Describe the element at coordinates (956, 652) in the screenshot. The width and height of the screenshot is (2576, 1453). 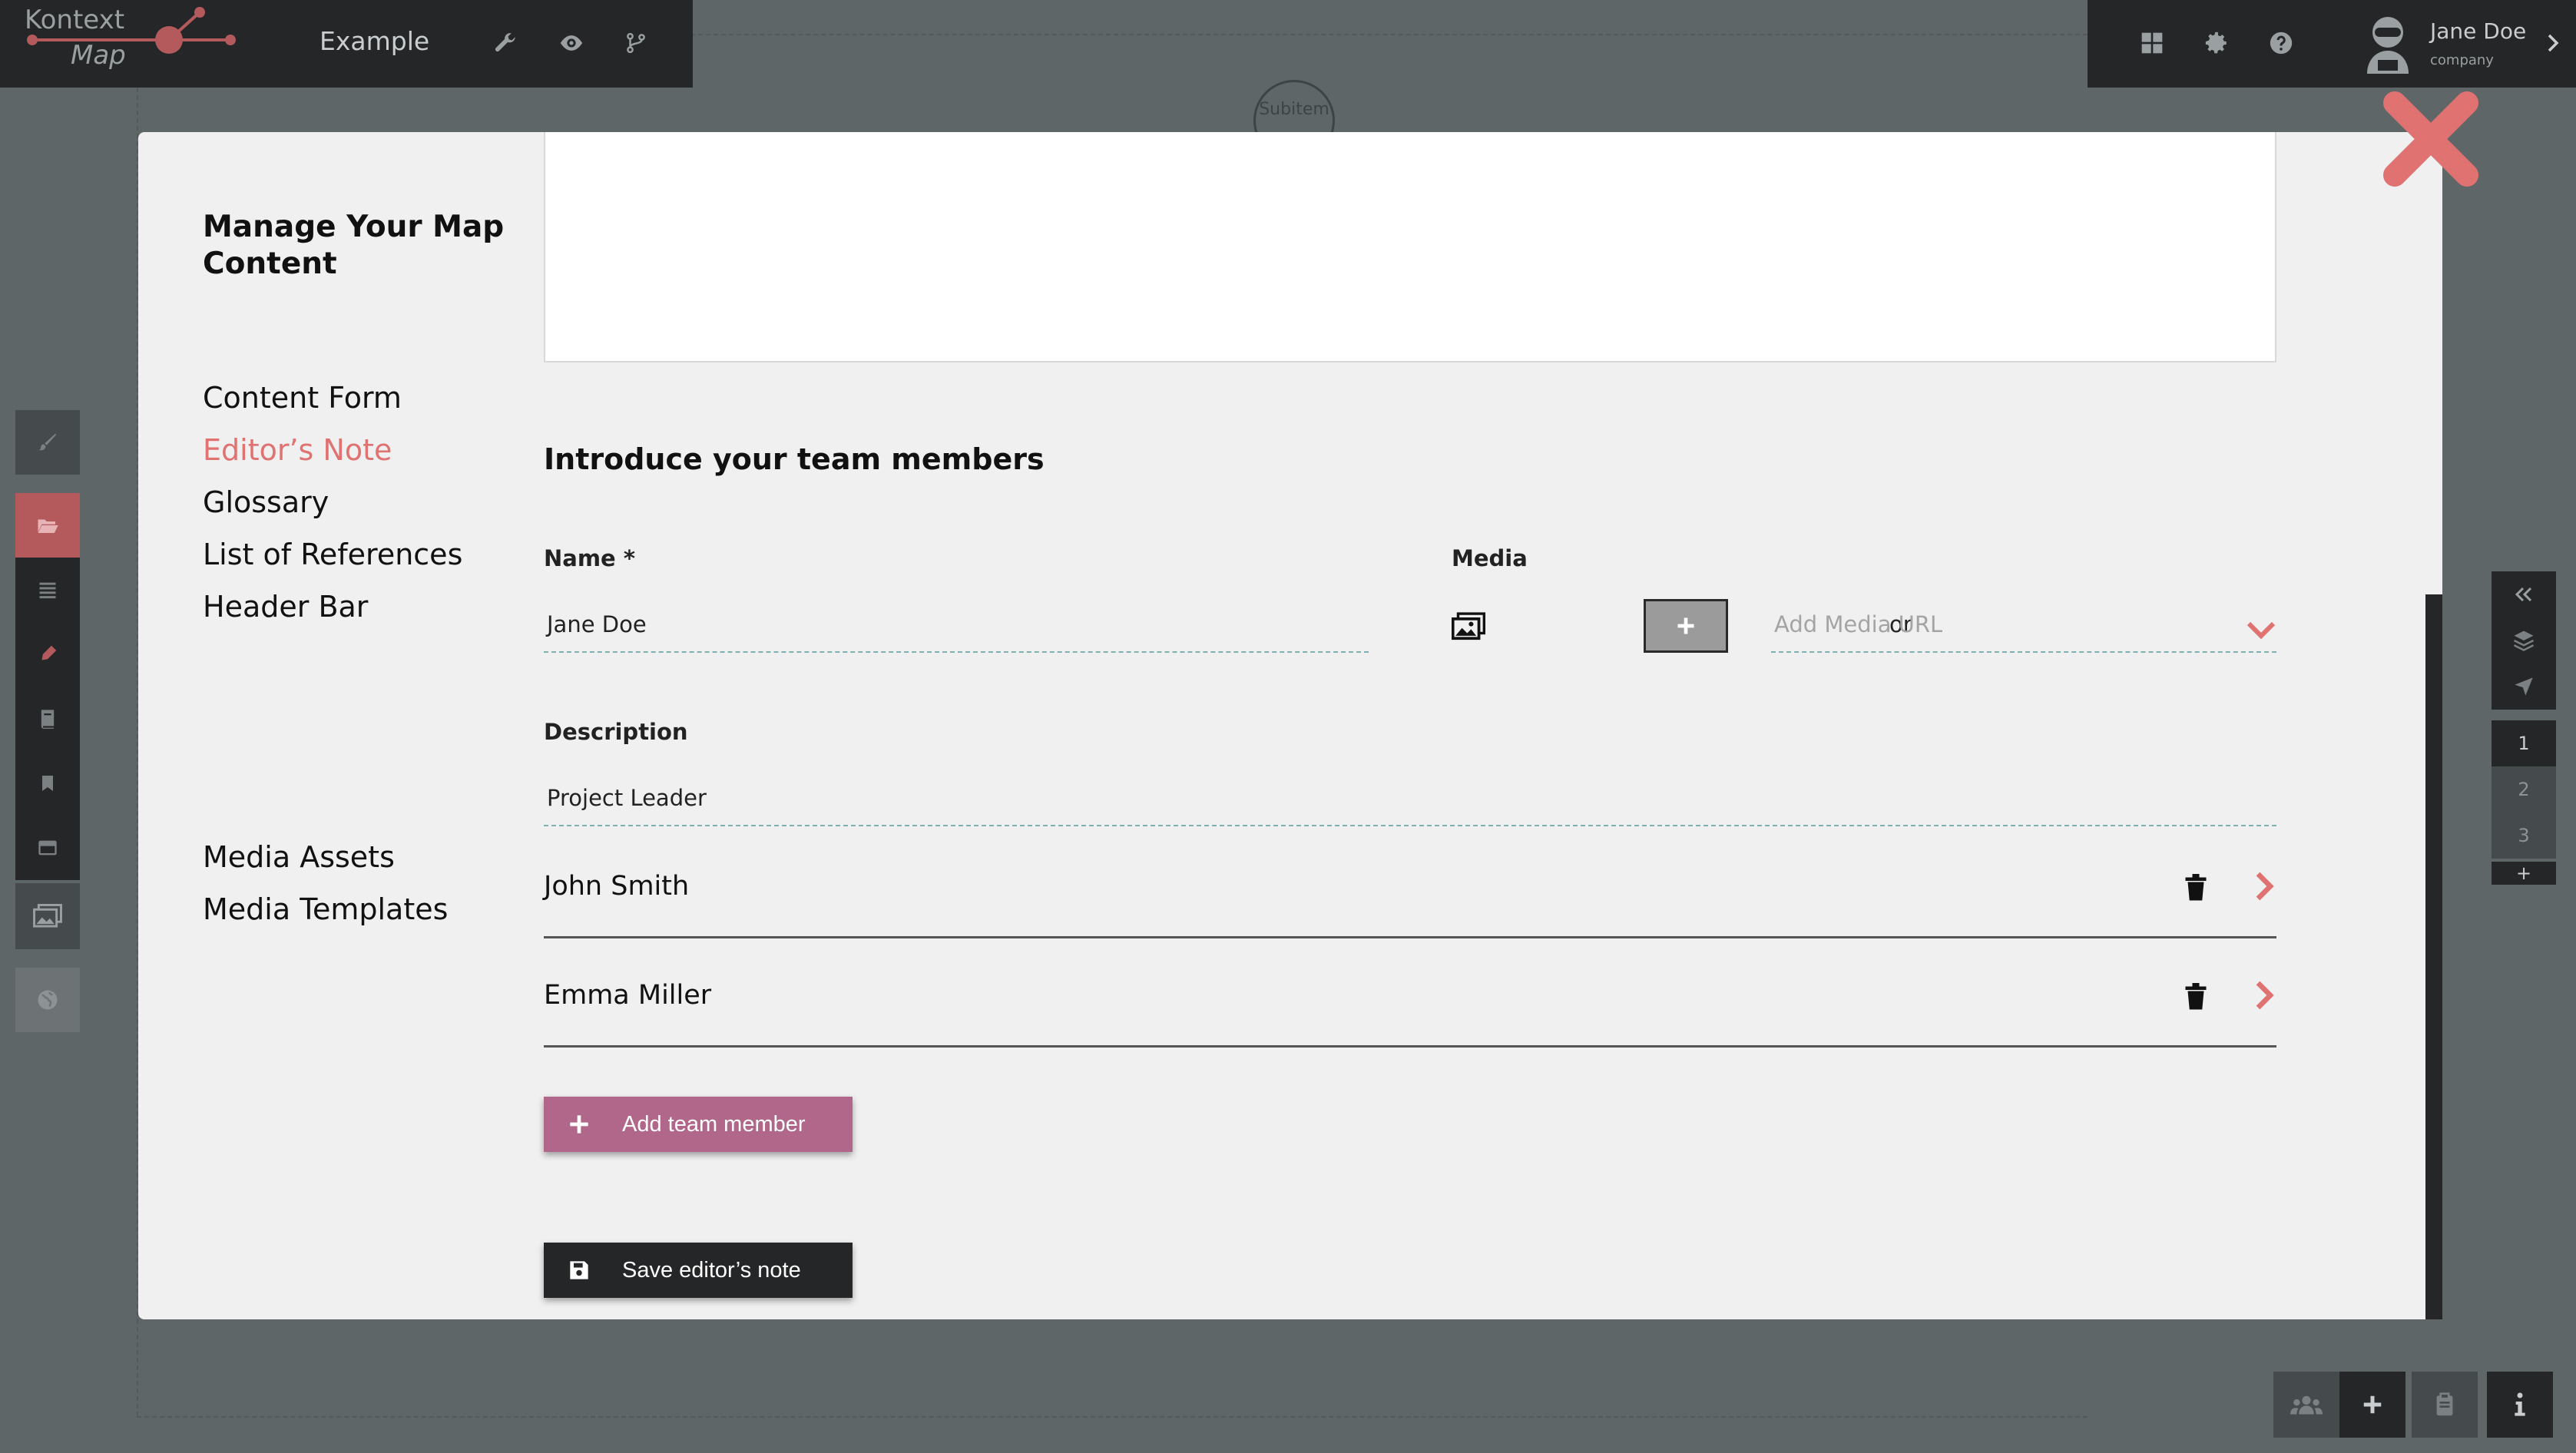
I see `name-input-underline` at that location.